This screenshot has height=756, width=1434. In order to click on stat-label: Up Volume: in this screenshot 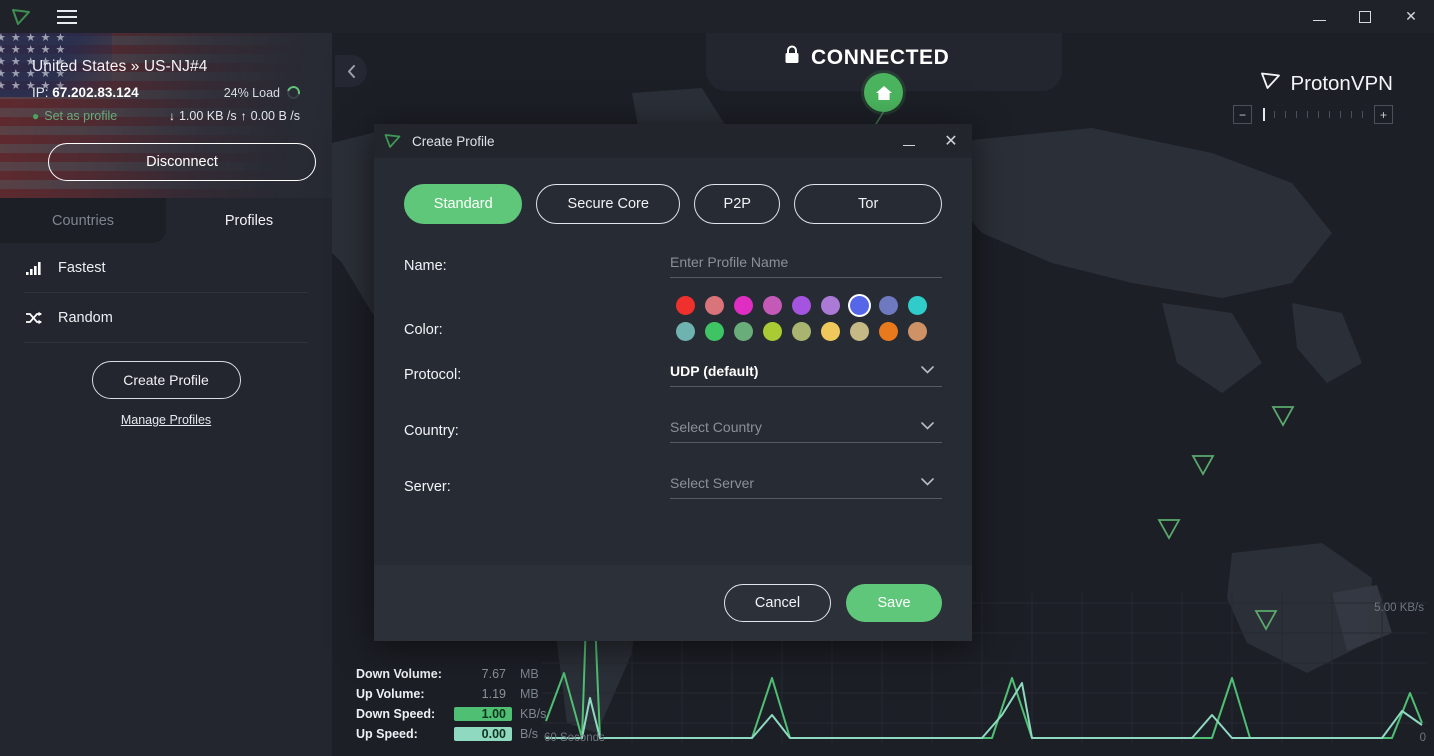, I will do `click(390, 694)`.